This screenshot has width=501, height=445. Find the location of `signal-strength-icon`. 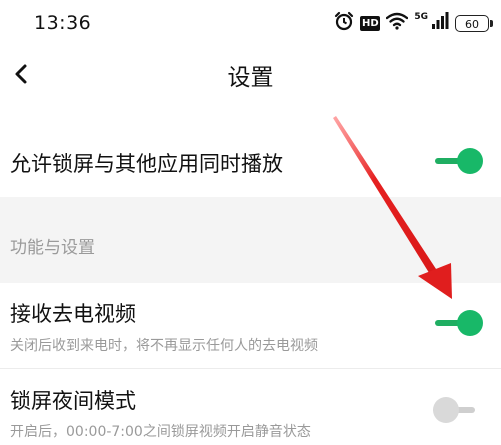

signal-strength-icon is located at coordinates (440, 23).